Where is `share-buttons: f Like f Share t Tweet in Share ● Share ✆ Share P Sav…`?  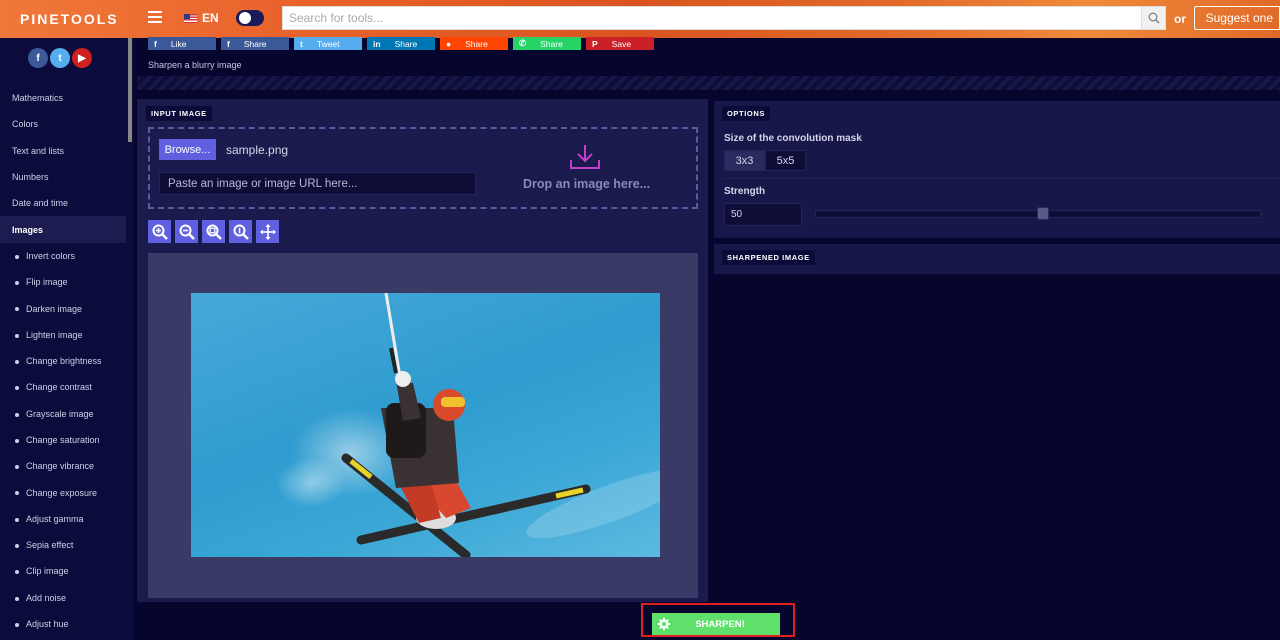 share-buttons: f Like f Share t Tweet in Share ● Share ✆ Share P Sav… is located at coordinates (401, 43).